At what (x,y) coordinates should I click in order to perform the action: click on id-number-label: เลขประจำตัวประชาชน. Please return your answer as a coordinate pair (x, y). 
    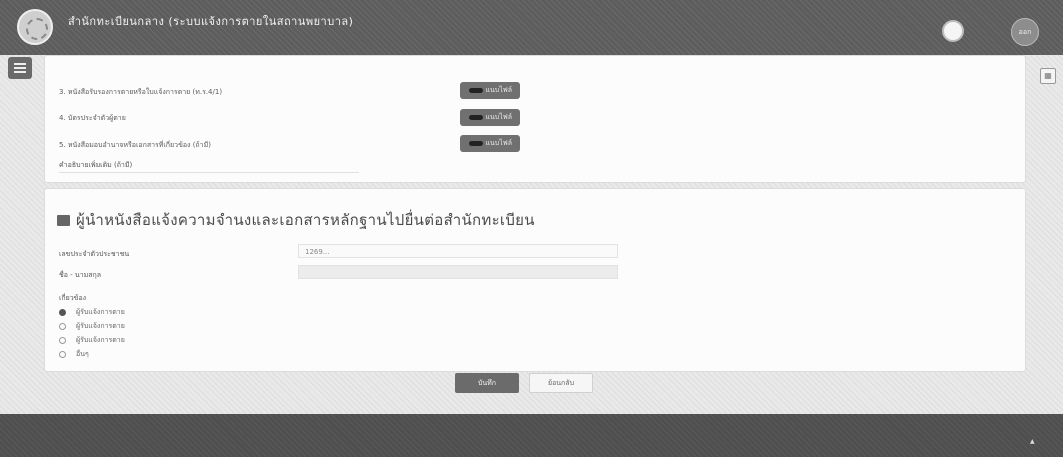
    Looking at the image, I should click on (94, 254).